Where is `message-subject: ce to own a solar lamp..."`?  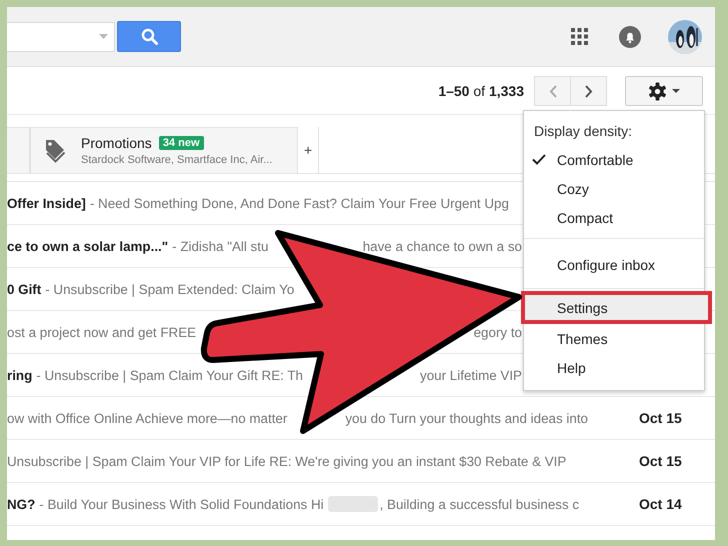
message-subject: ce to own a solar lamp..." is located at coordinates (87, 246).